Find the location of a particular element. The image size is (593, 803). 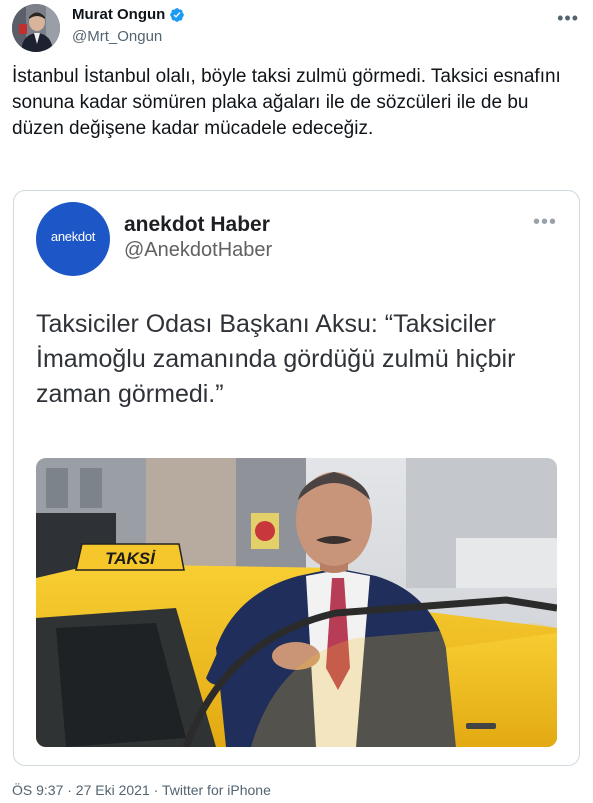

taxi-sign-text: TAKSİ is located at coordinates (130, 558).